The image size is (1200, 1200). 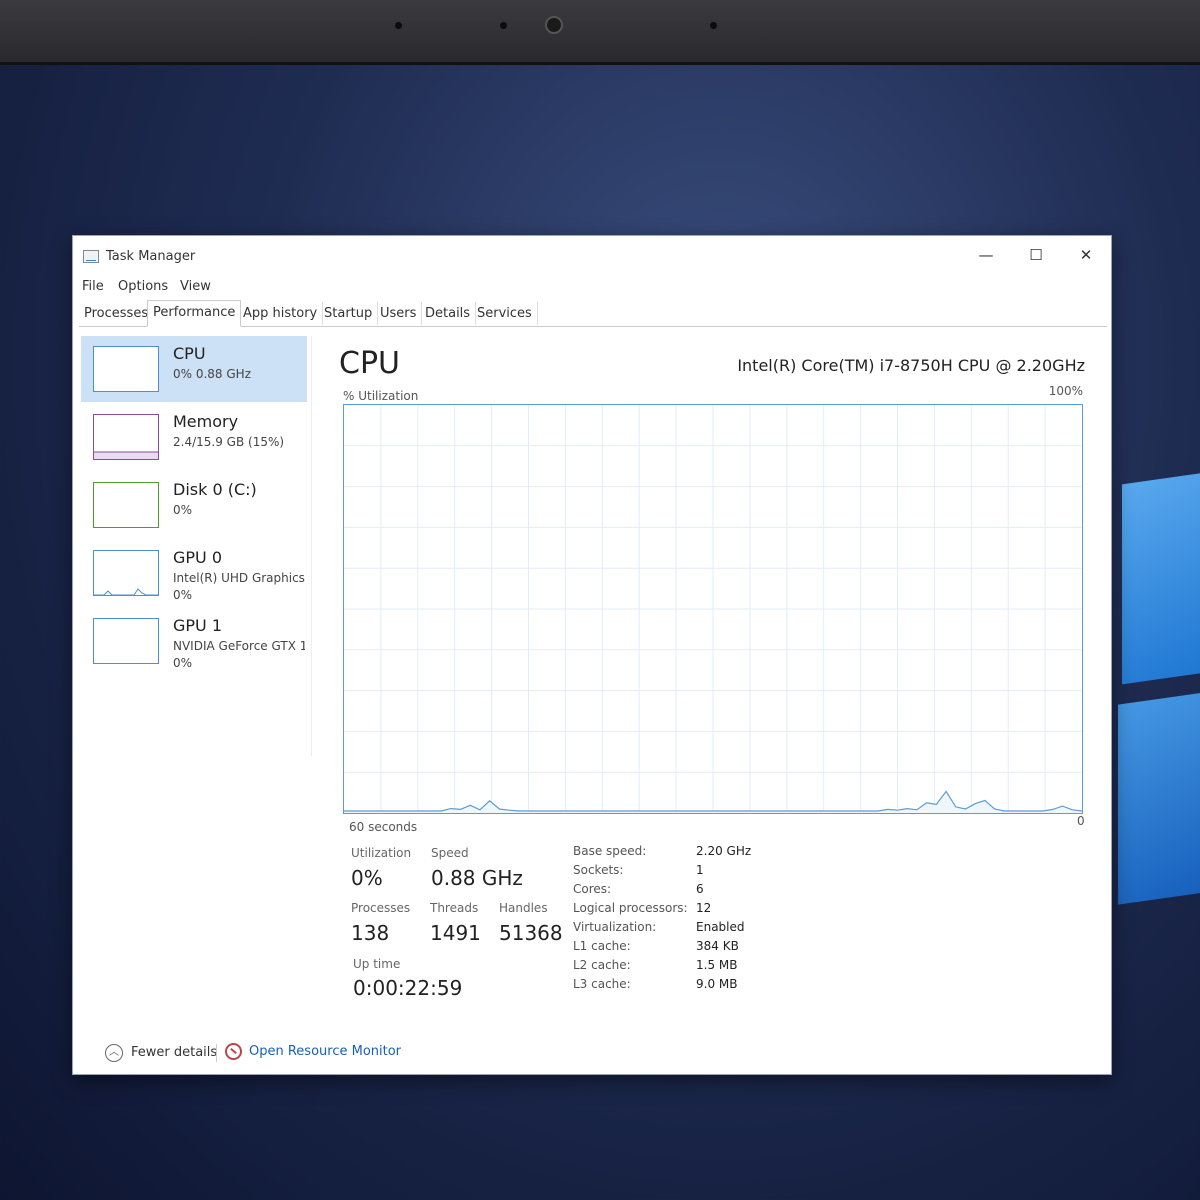 I want to click on gpu0-thumbnail-graph, so click(x=126, y=573).